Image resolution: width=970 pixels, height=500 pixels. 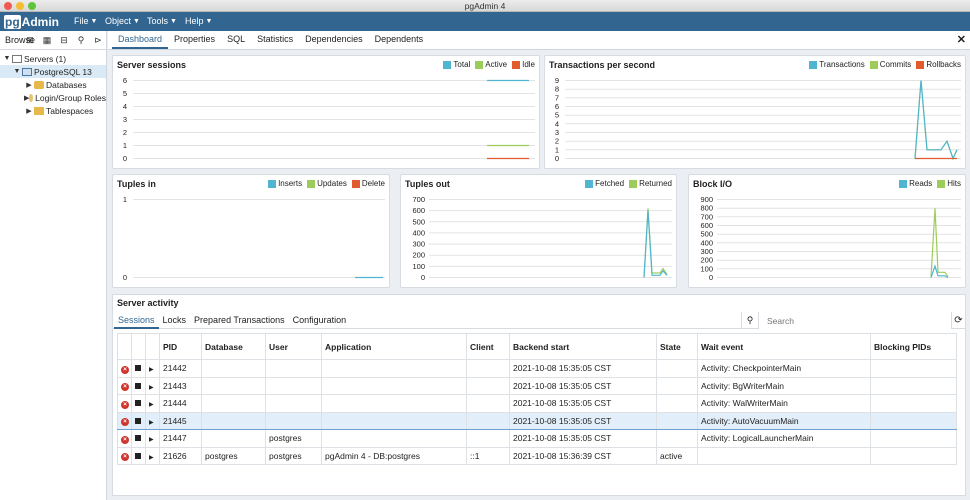 I want to click on tree-node-login-group-roles: ▶ Login/Group Roles, so click(x=53, y=97).